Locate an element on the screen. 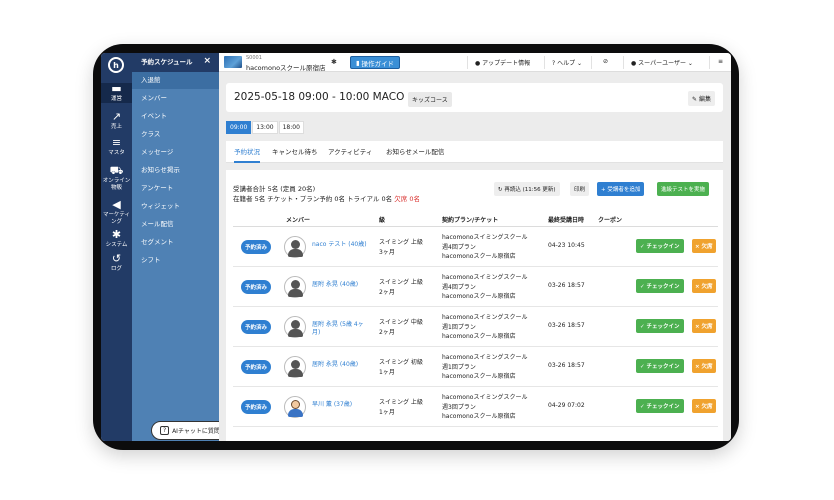 This screenshot has height=500, width=834. help-icon: ? is located at coordinates (165, 430).